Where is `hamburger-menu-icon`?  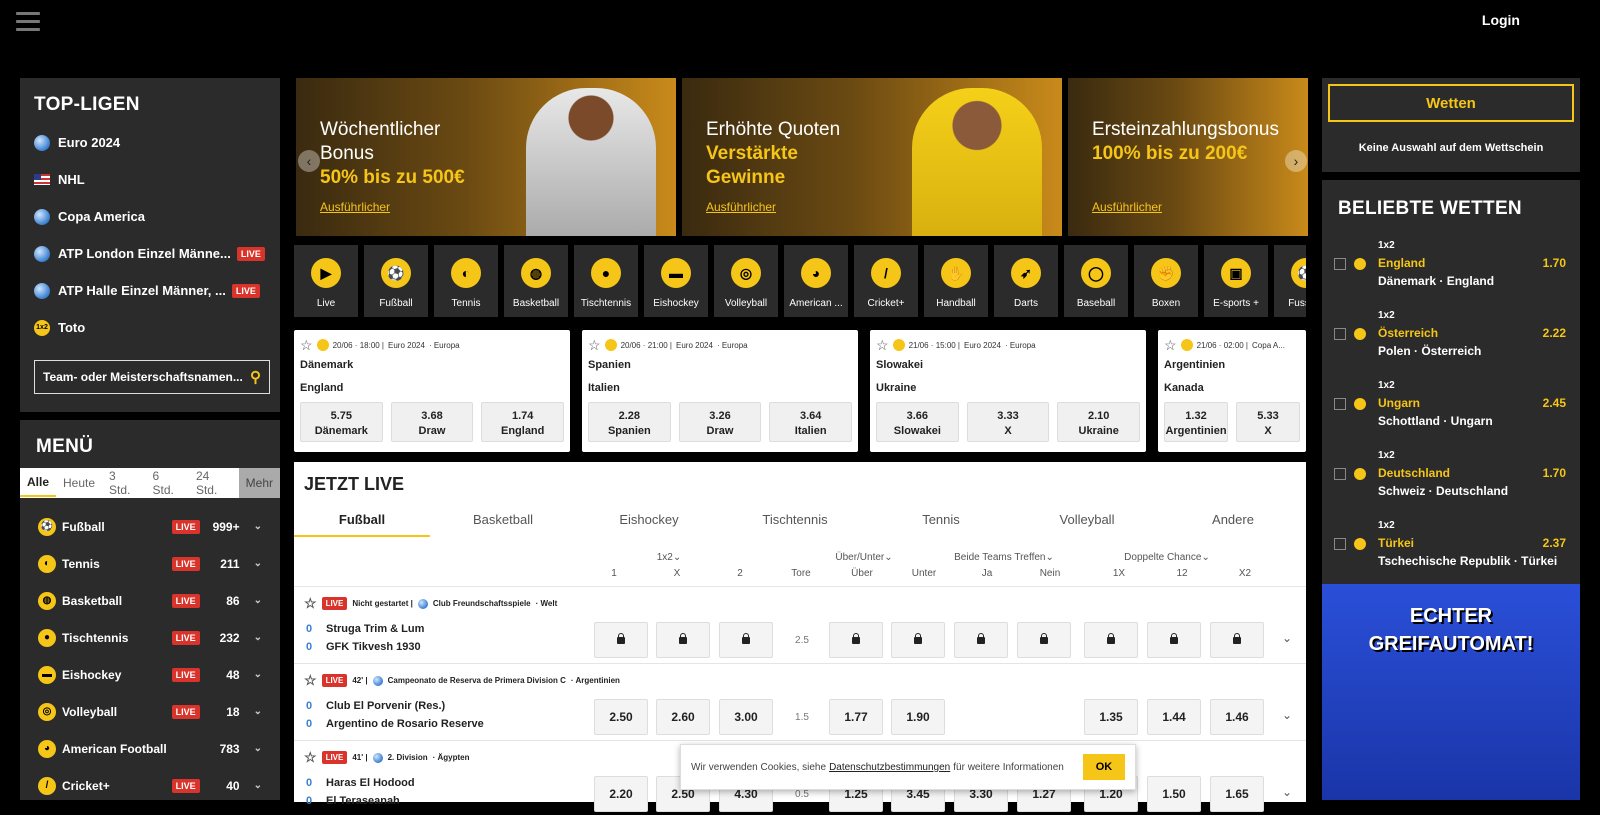 hamburger-menu-icon is located at coordinates (28, 22).